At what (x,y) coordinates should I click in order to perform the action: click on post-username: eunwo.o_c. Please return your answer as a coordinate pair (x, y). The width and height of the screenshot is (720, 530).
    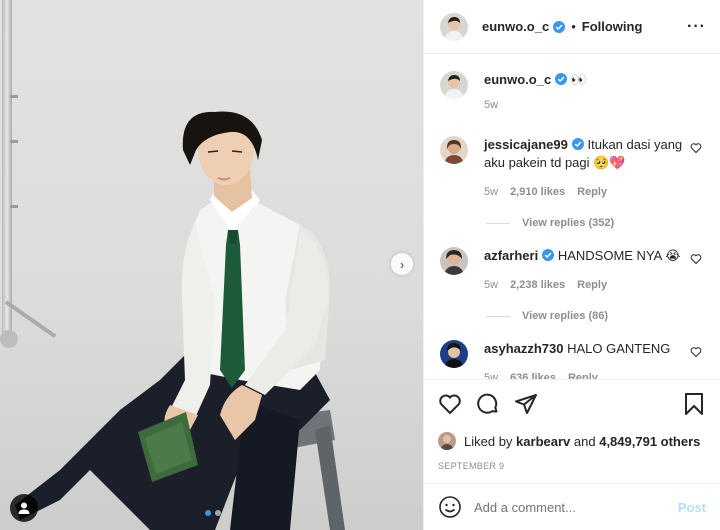
    Looking at the image, I should click on (515, 26).